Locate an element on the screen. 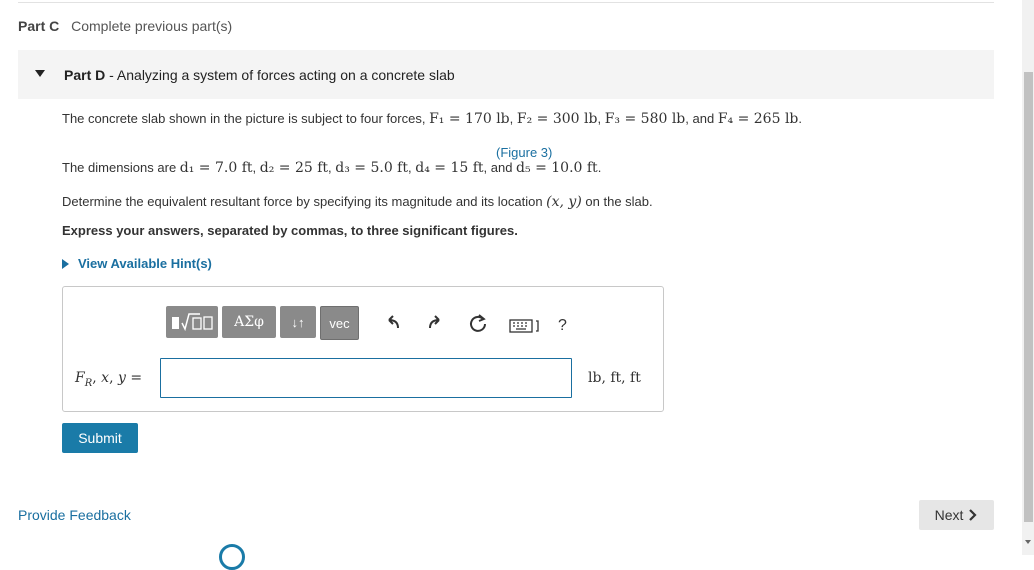 The width and height of the screenshot is (1034, 570). dim-d1: d₁ = 7.0 ft is located at coordinates (216, 168).